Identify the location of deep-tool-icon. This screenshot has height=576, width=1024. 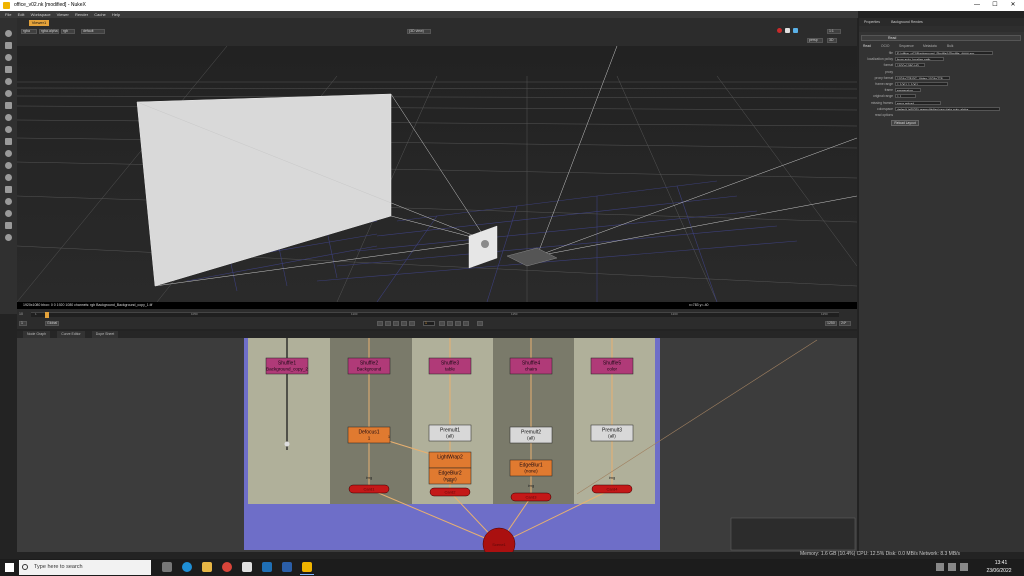
(8, 165).